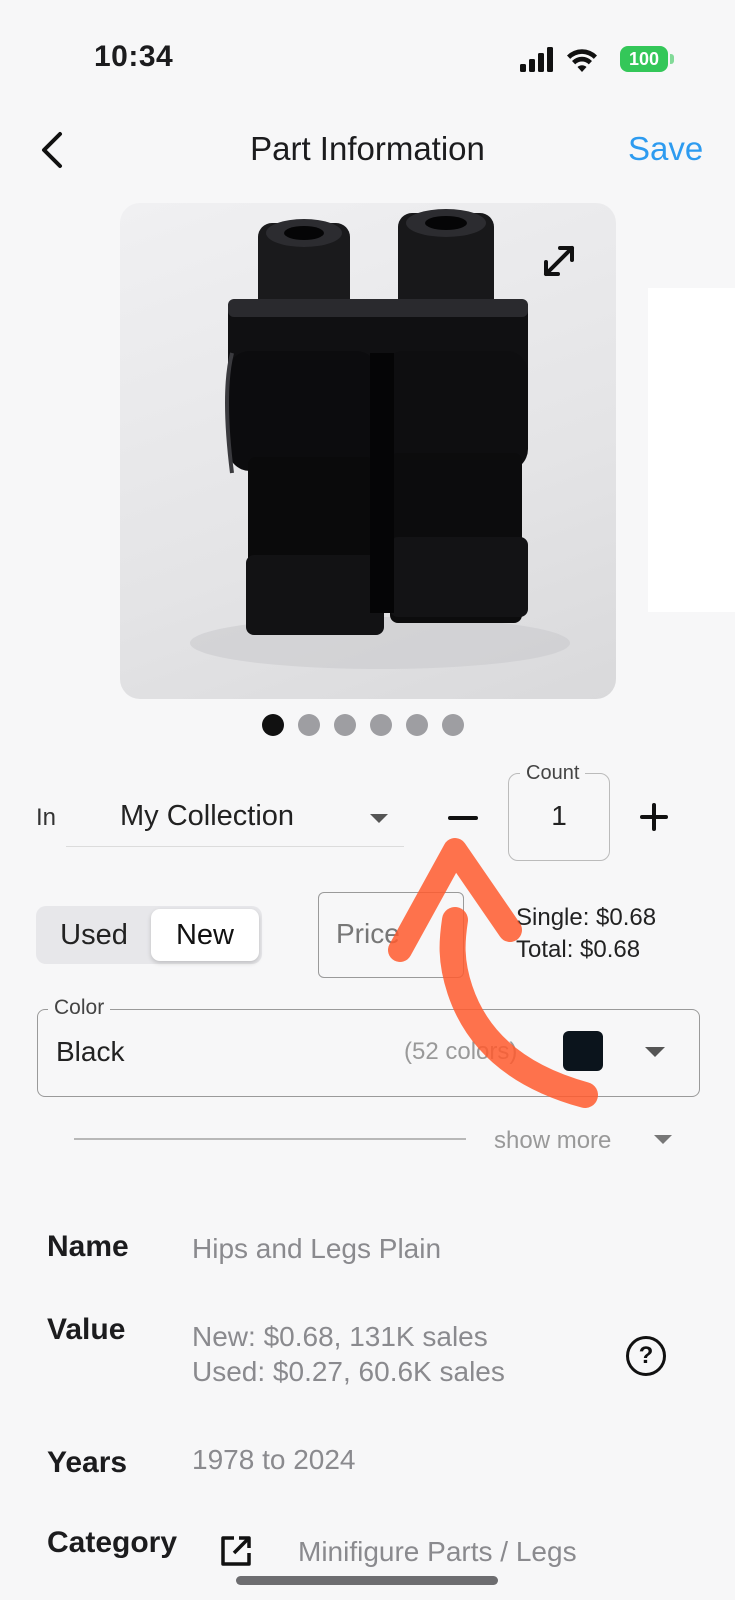 This screenshot has height=1600, width=735. I want to click on value-new: New: $0.68, 131K sales, so click(340, 1336).